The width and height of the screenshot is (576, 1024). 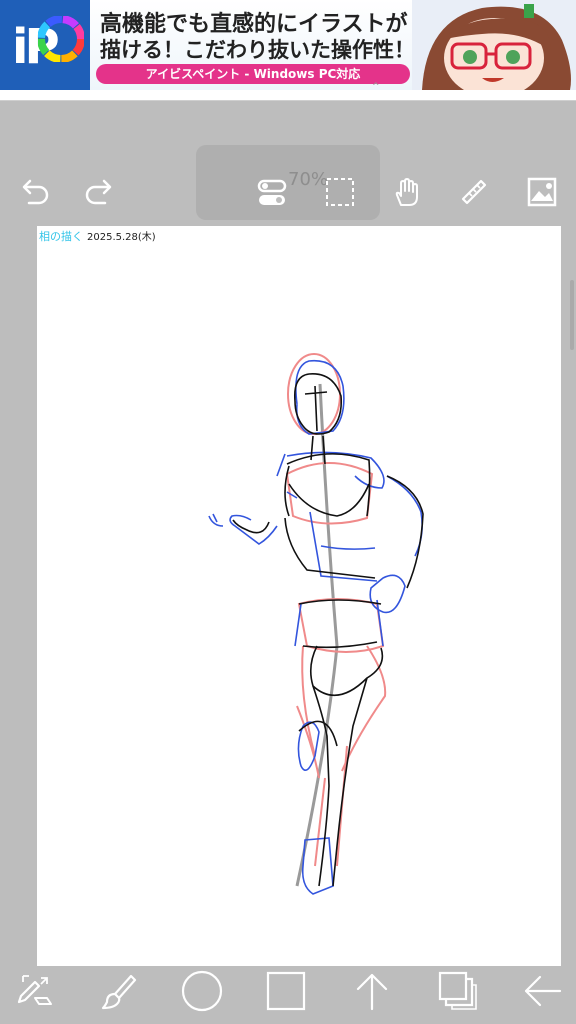 I want to click on layer-toggle-button, so click(x=272, y=192).